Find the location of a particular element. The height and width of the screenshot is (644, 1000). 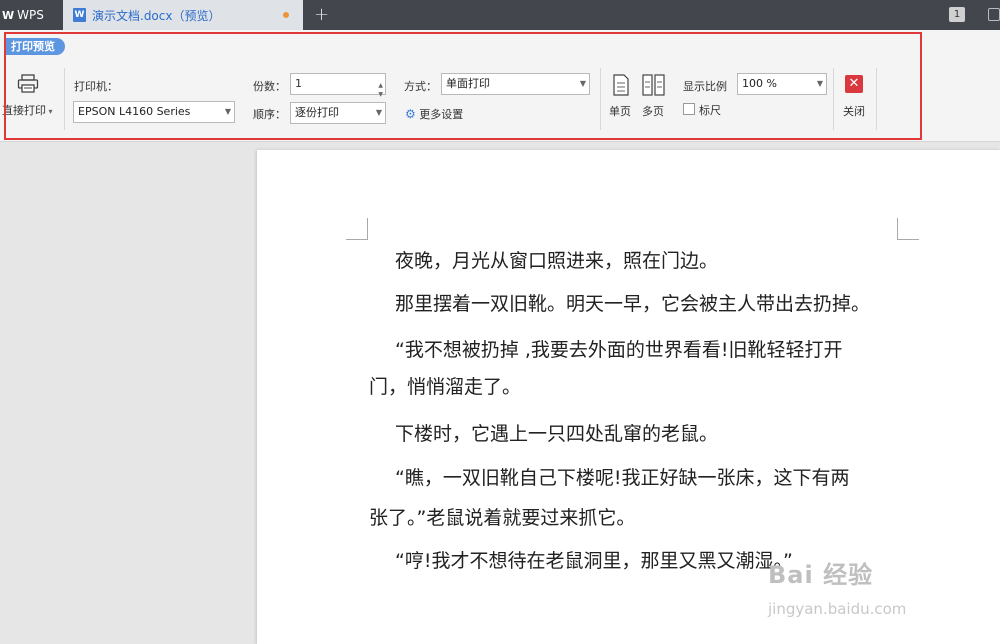

document-paragraph: 张了。”老鼠说着就要过来抓它。 is located at coordinates (502, 518).